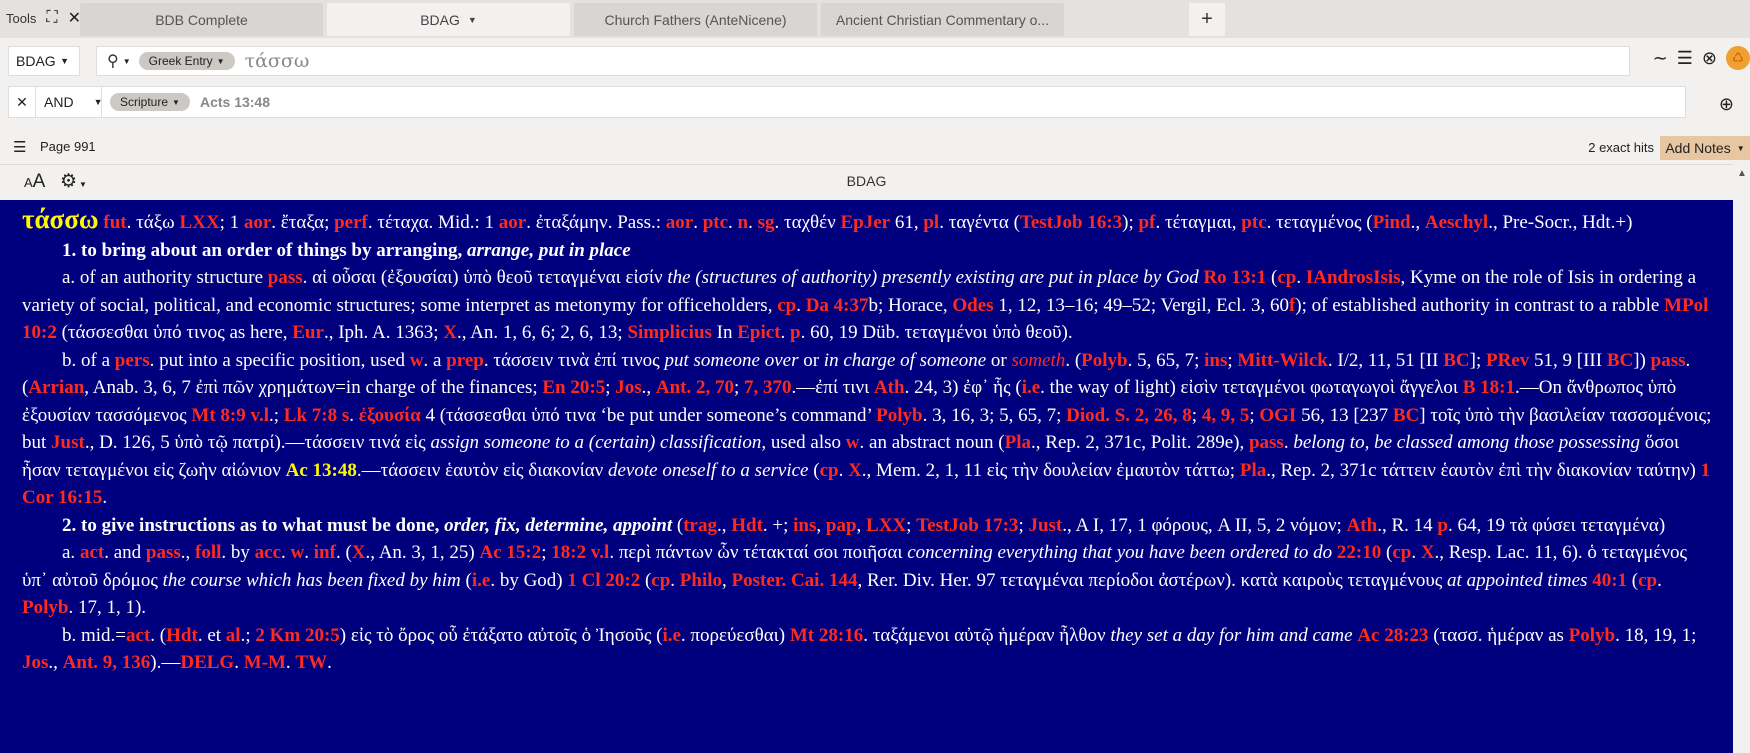 Image resolution: width=1750 pixels, height=753 pixels. What do you see at coordinates (804, 525) in the screenshot?
I see `reference-link: ins` at bounding box center [804, 525].